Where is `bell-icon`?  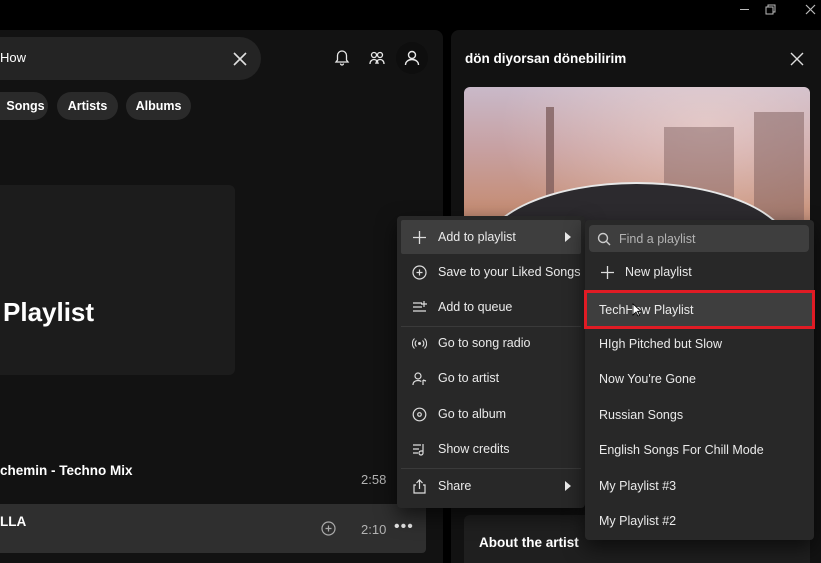
bell-icon is located at coordinates (342, 58).